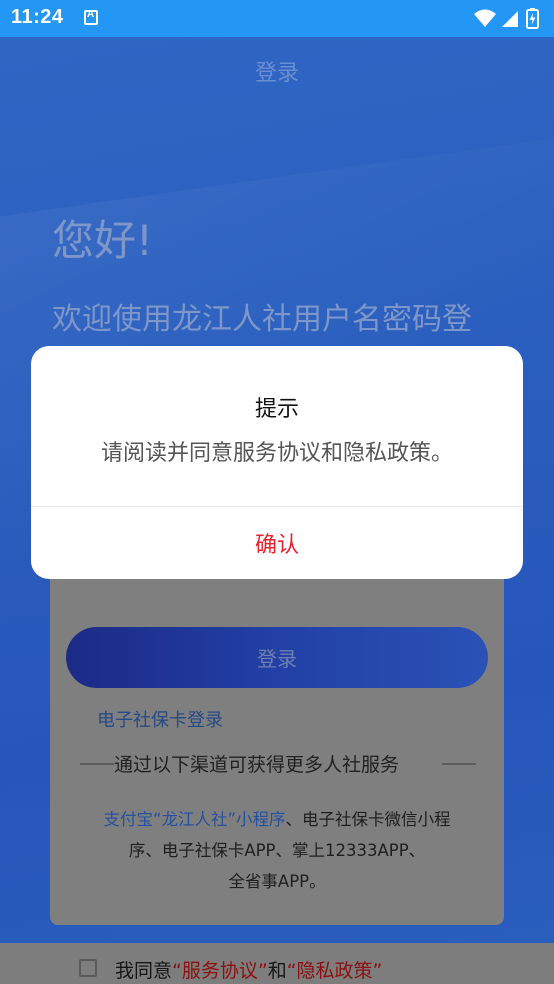  What do you see at coordinates (88, 968) in the screenshot?
I see `agree-checkbox` at bounding box center [88, 968].